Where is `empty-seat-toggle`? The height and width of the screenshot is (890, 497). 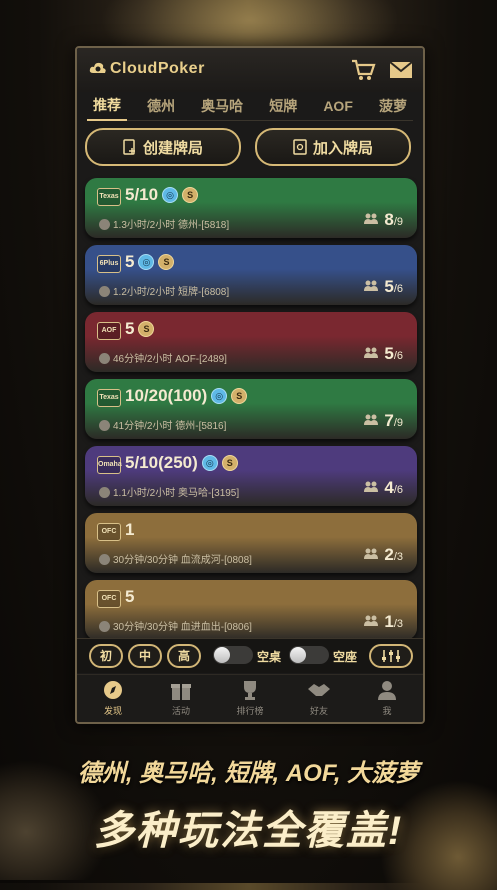 empty-seat-toggle is located at coordinates (309, 655).